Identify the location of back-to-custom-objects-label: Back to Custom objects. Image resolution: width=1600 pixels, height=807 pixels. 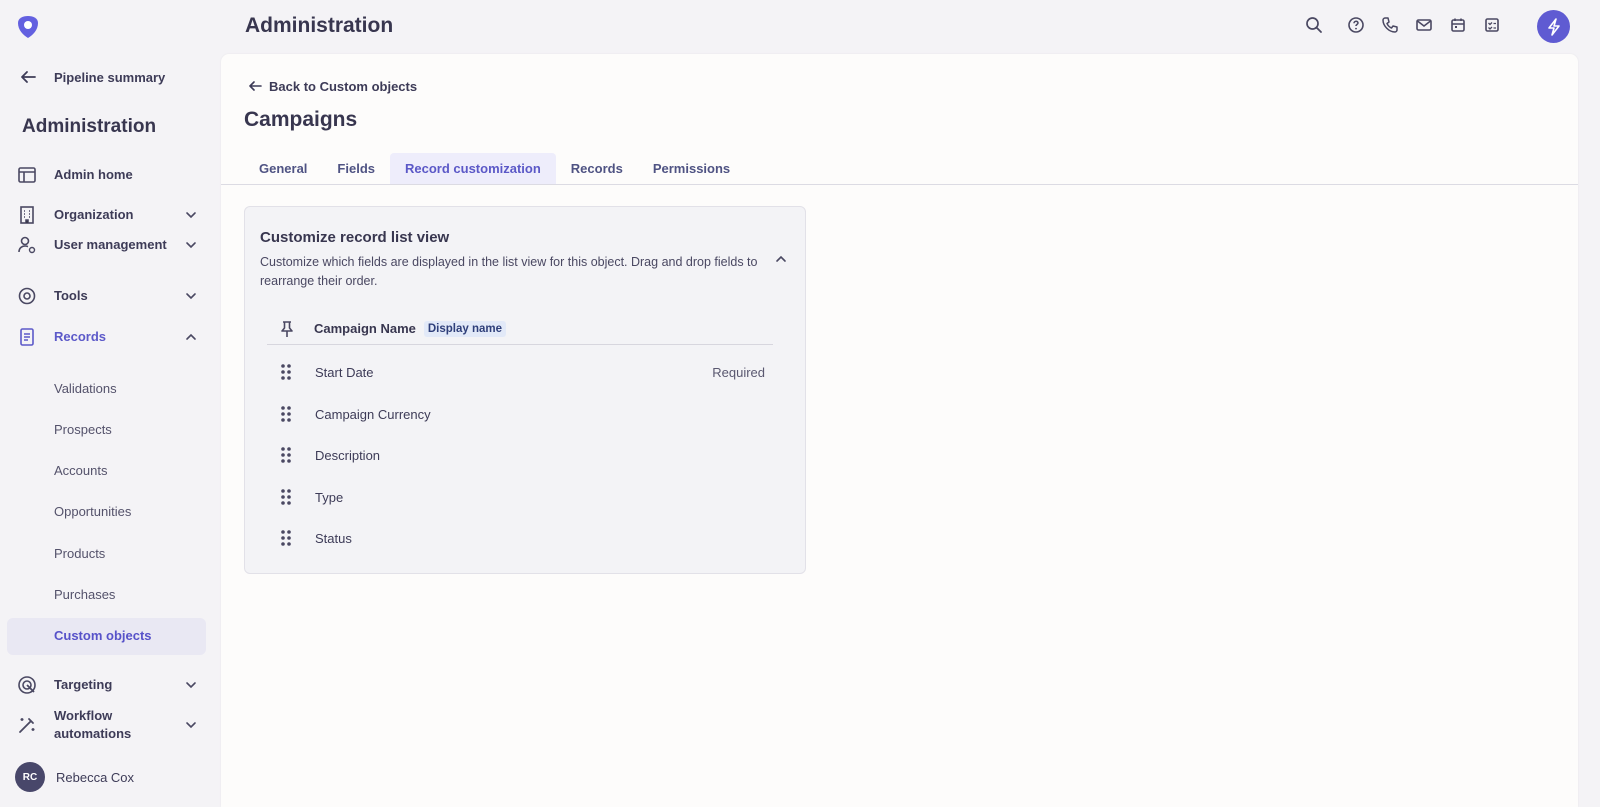
(343, 86).